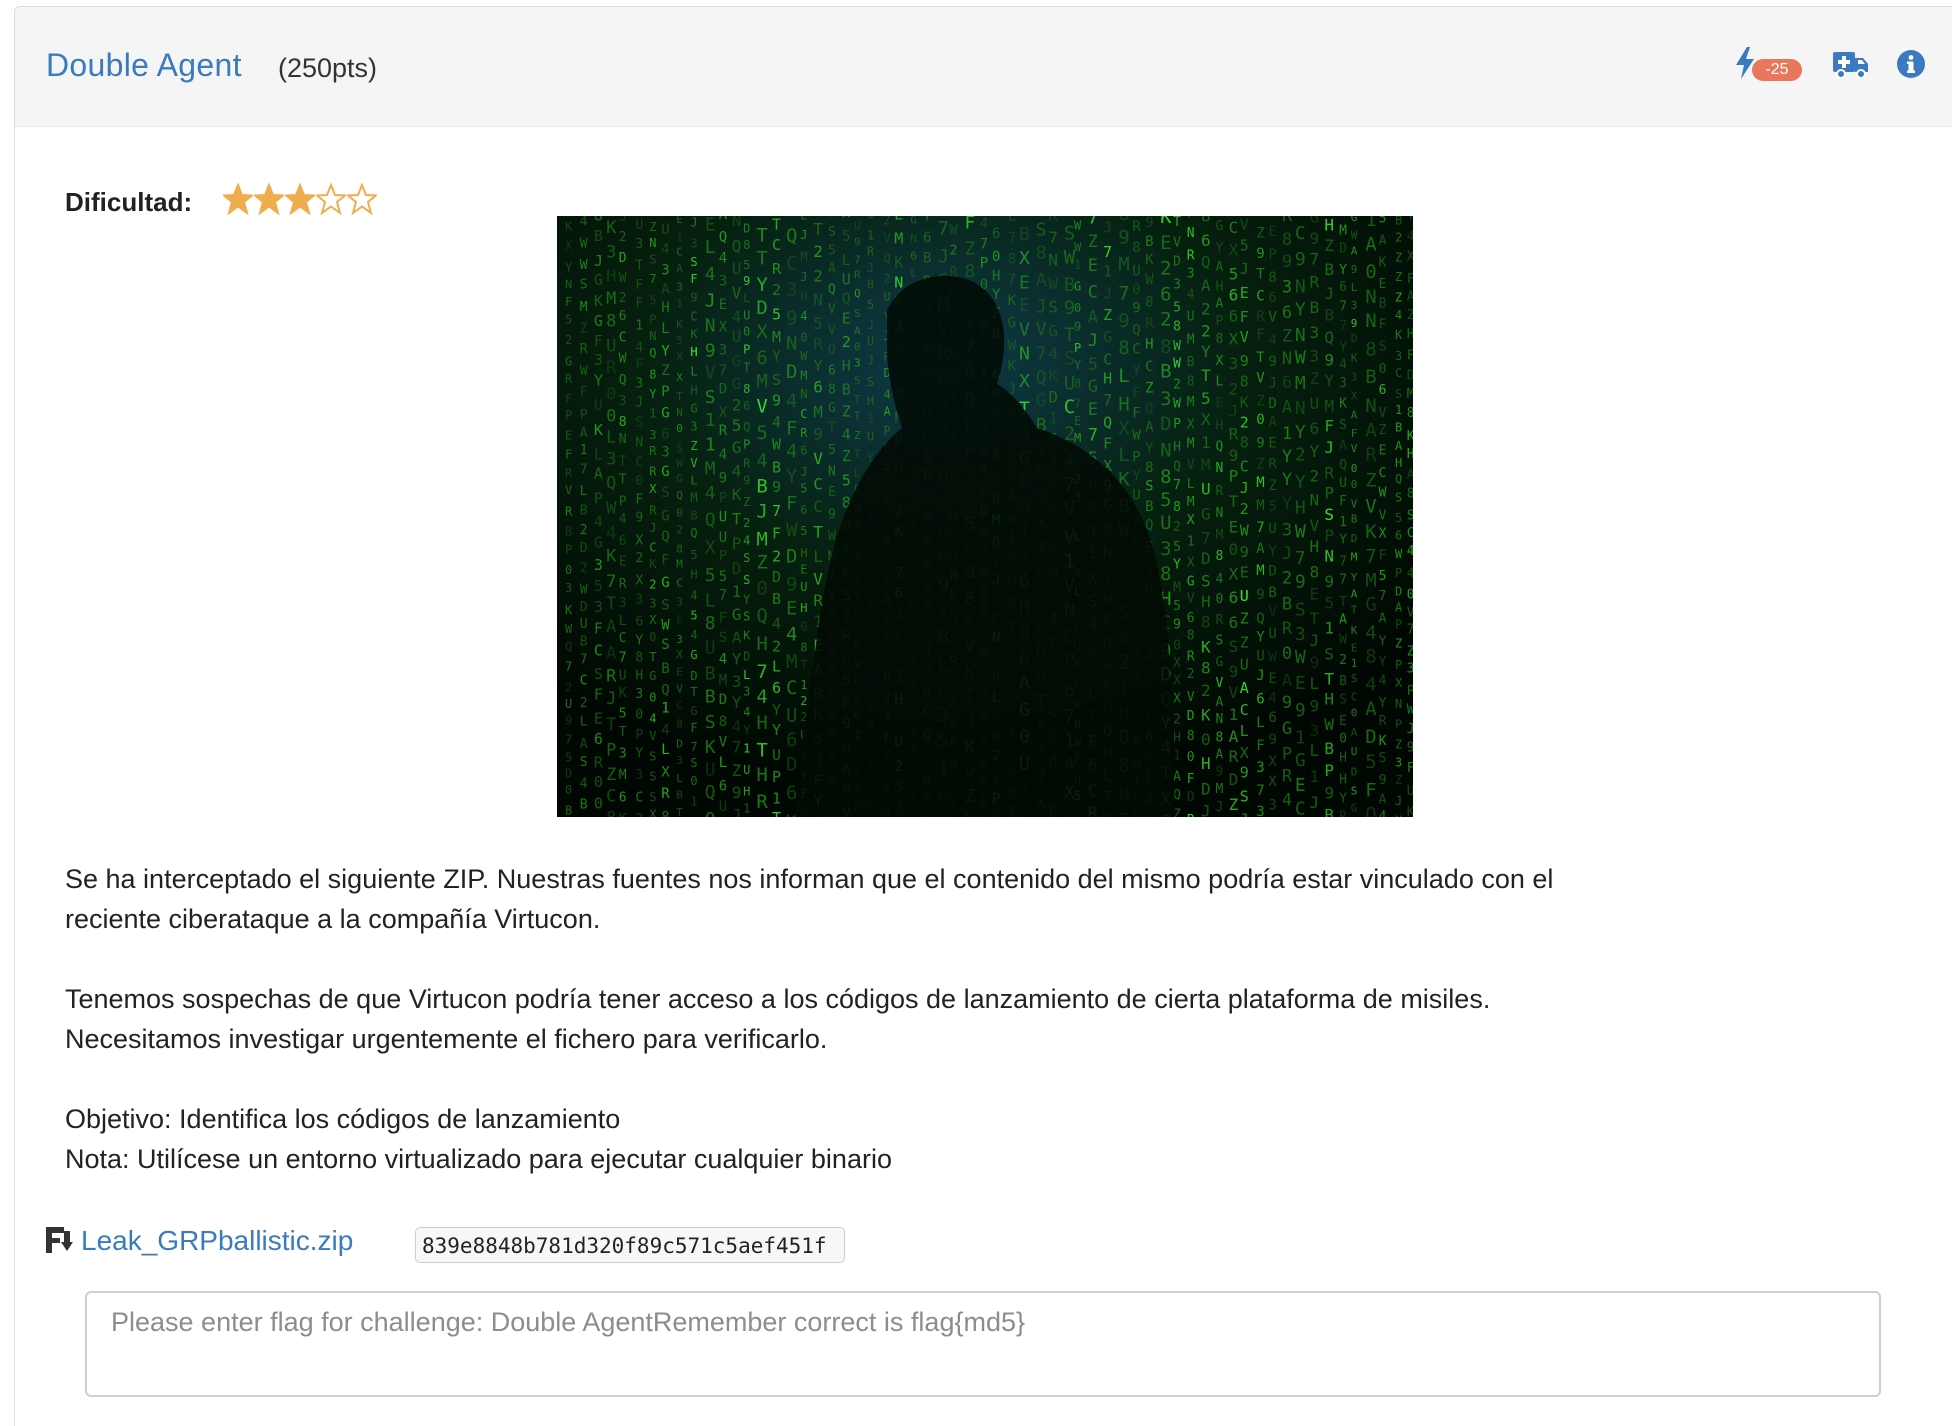 This screenshot has width=1952, height=1426. What do you see at coordinates (665, 371) in the screenshot?
I see `svg-text: Z` at bounding box center [665, 371].